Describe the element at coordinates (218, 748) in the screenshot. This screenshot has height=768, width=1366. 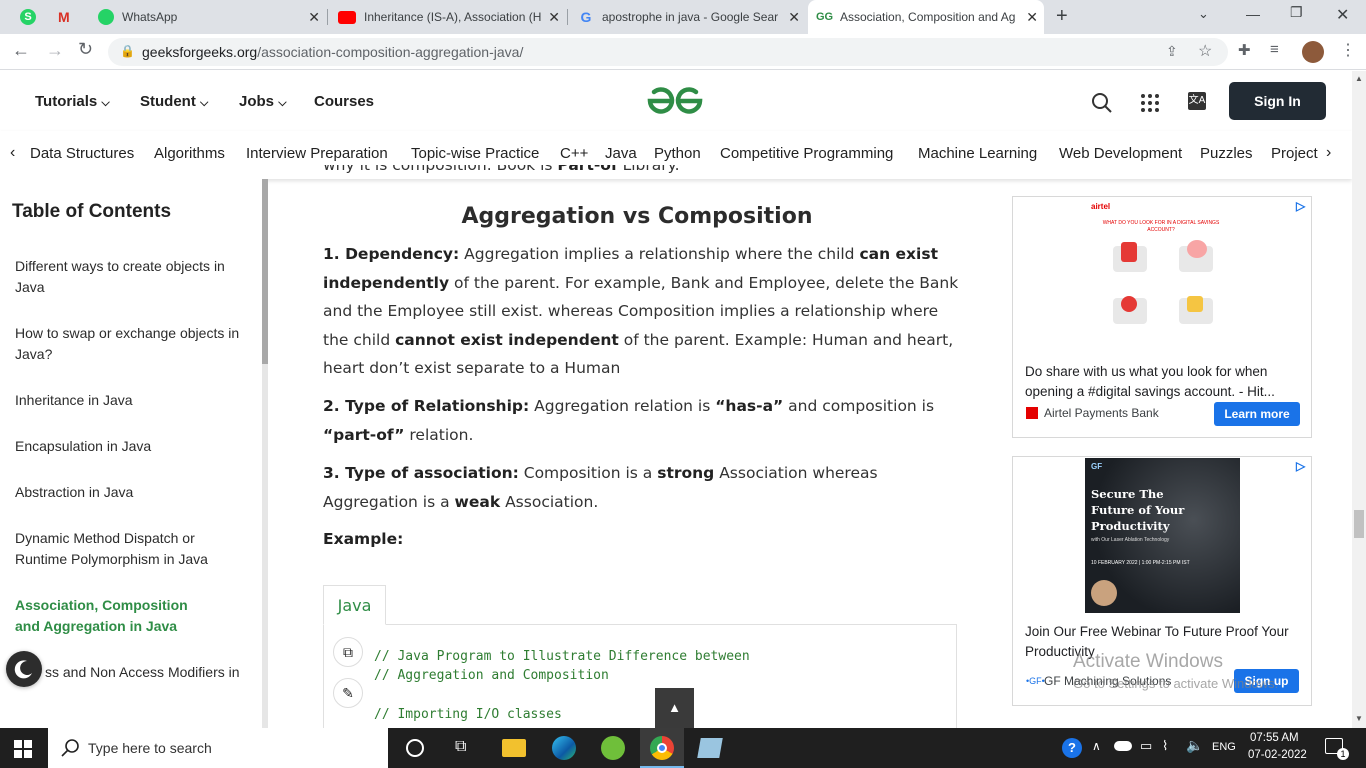
I see `taskbar-search-box: Type here to search` at that location.